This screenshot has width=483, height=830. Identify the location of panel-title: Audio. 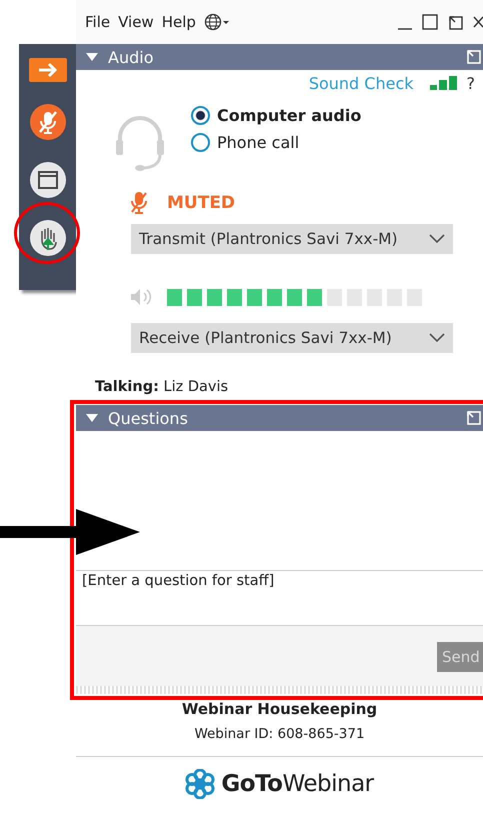
(131, 57).